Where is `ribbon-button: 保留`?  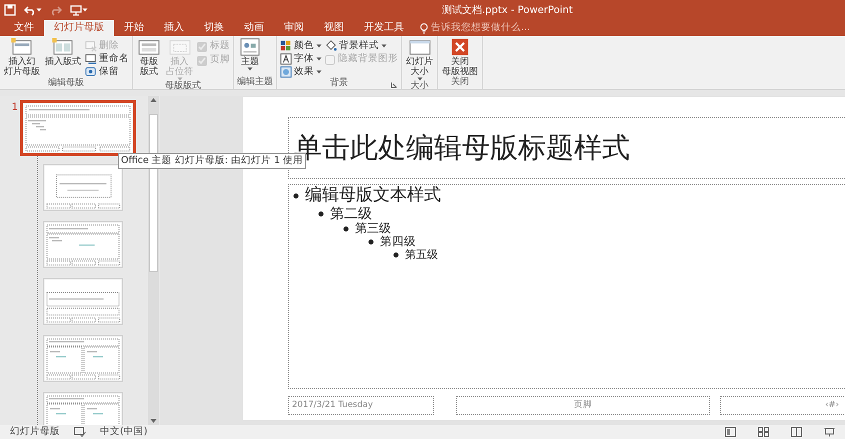 ribbon-button: 保留 is located at coordinates (107, 72).